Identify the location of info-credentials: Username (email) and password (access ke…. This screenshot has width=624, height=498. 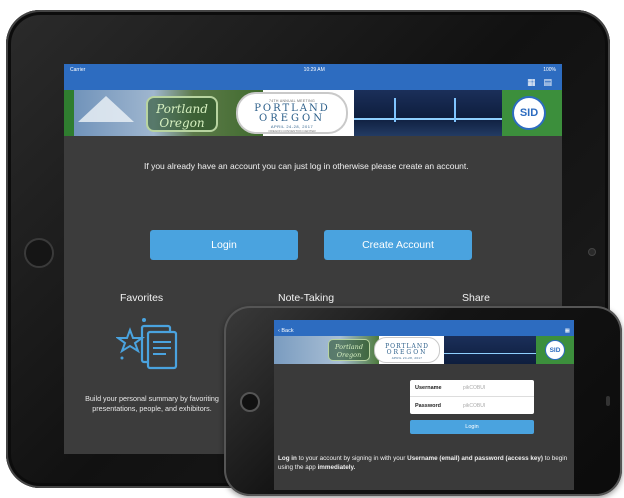
(475, 458).